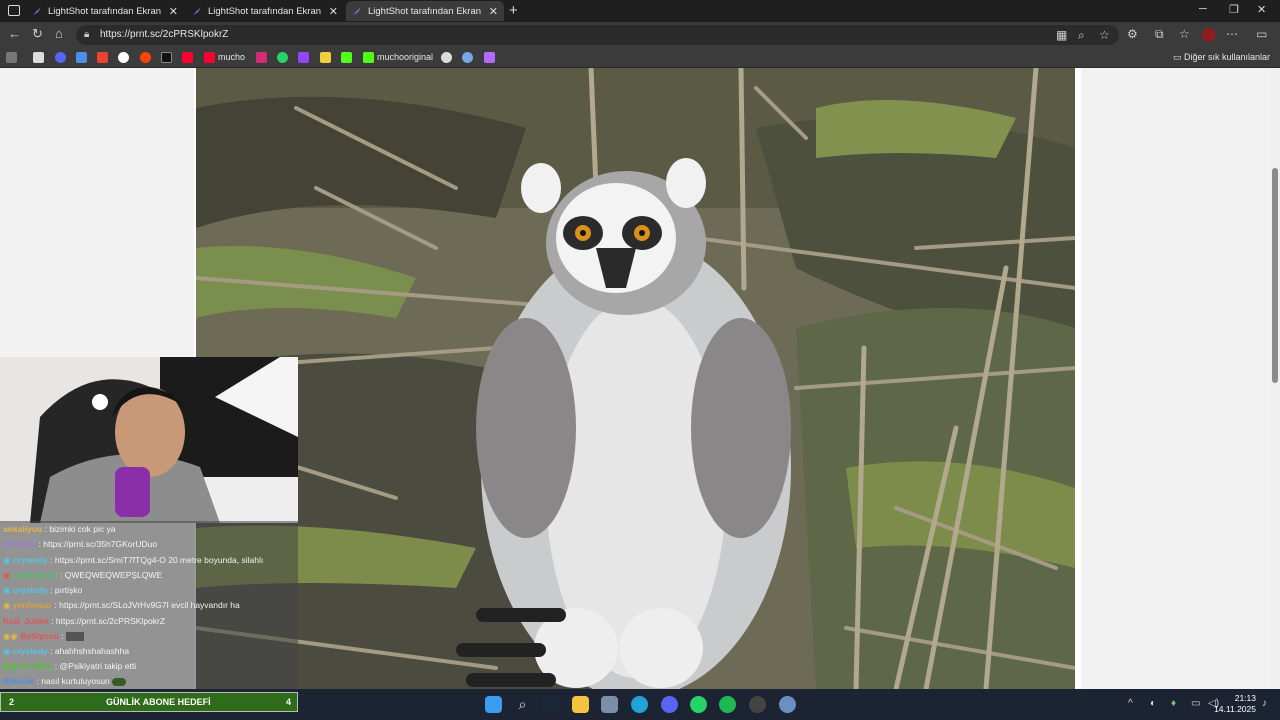  Describe the element at coordinates (597, 35) in the screenshot. I see `address-bar: 🔒︎ https://prnt.sc/2cPRSKlpokrZ ▦ ⌕ ☆` at that location.